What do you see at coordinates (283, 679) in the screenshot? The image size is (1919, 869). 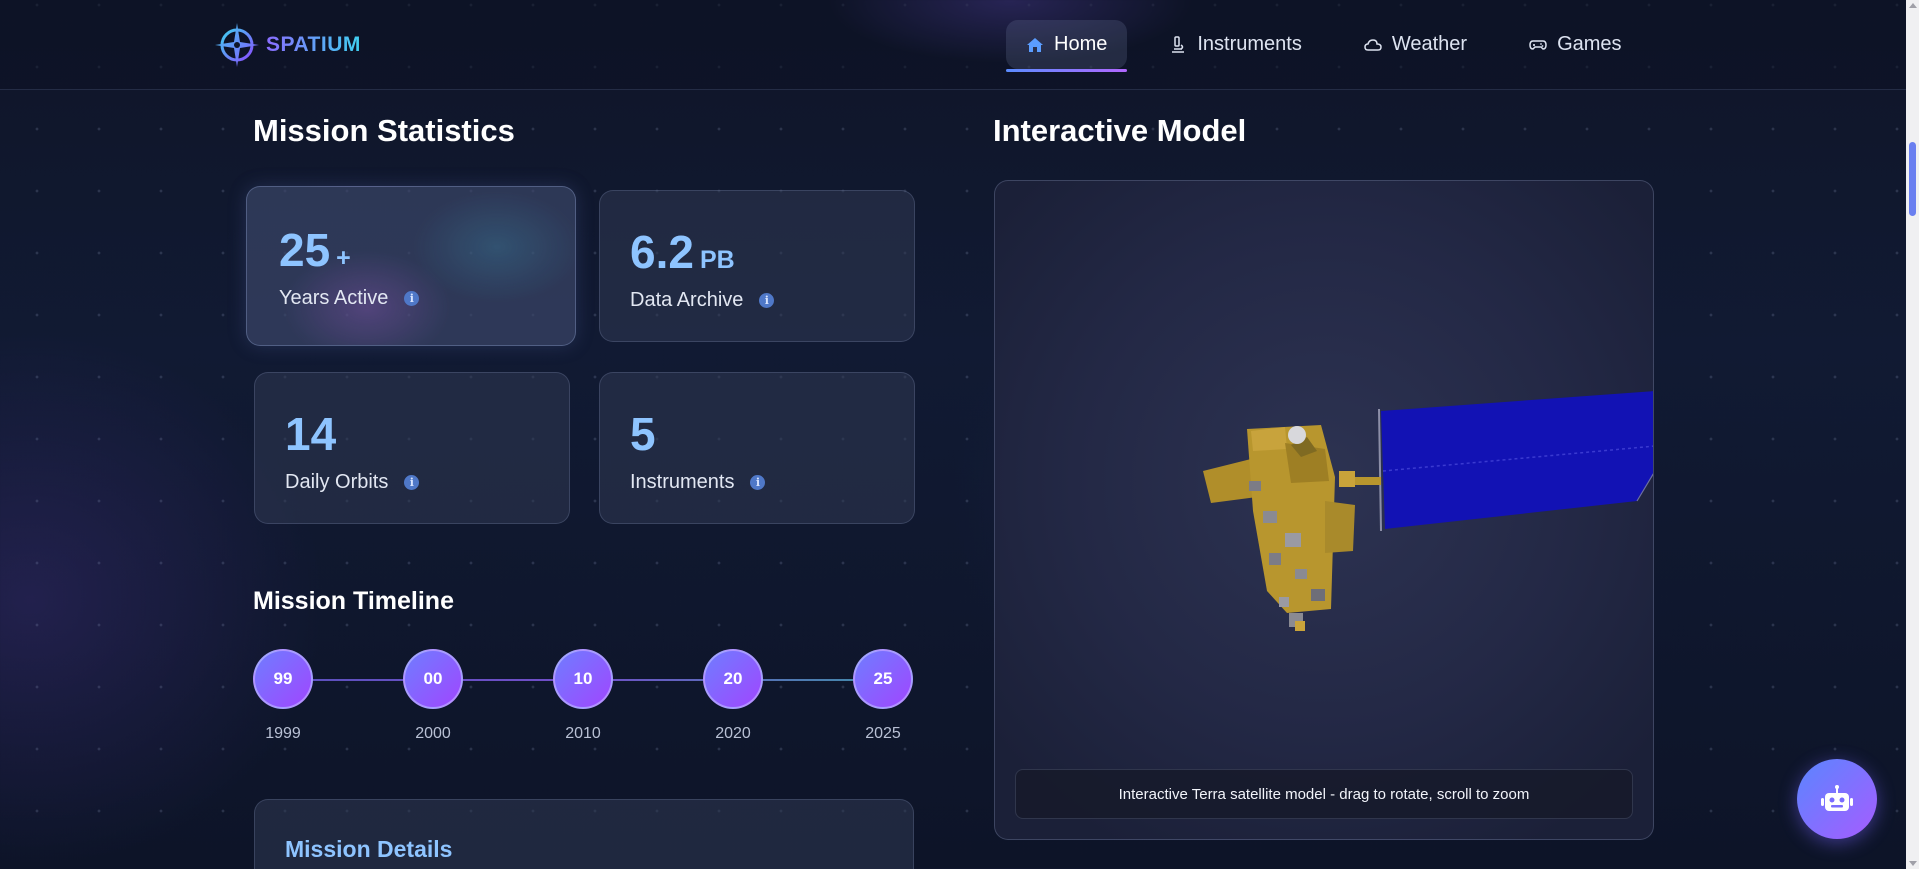 I see `timeline-circle: 99` at bounding box center [283, 679].